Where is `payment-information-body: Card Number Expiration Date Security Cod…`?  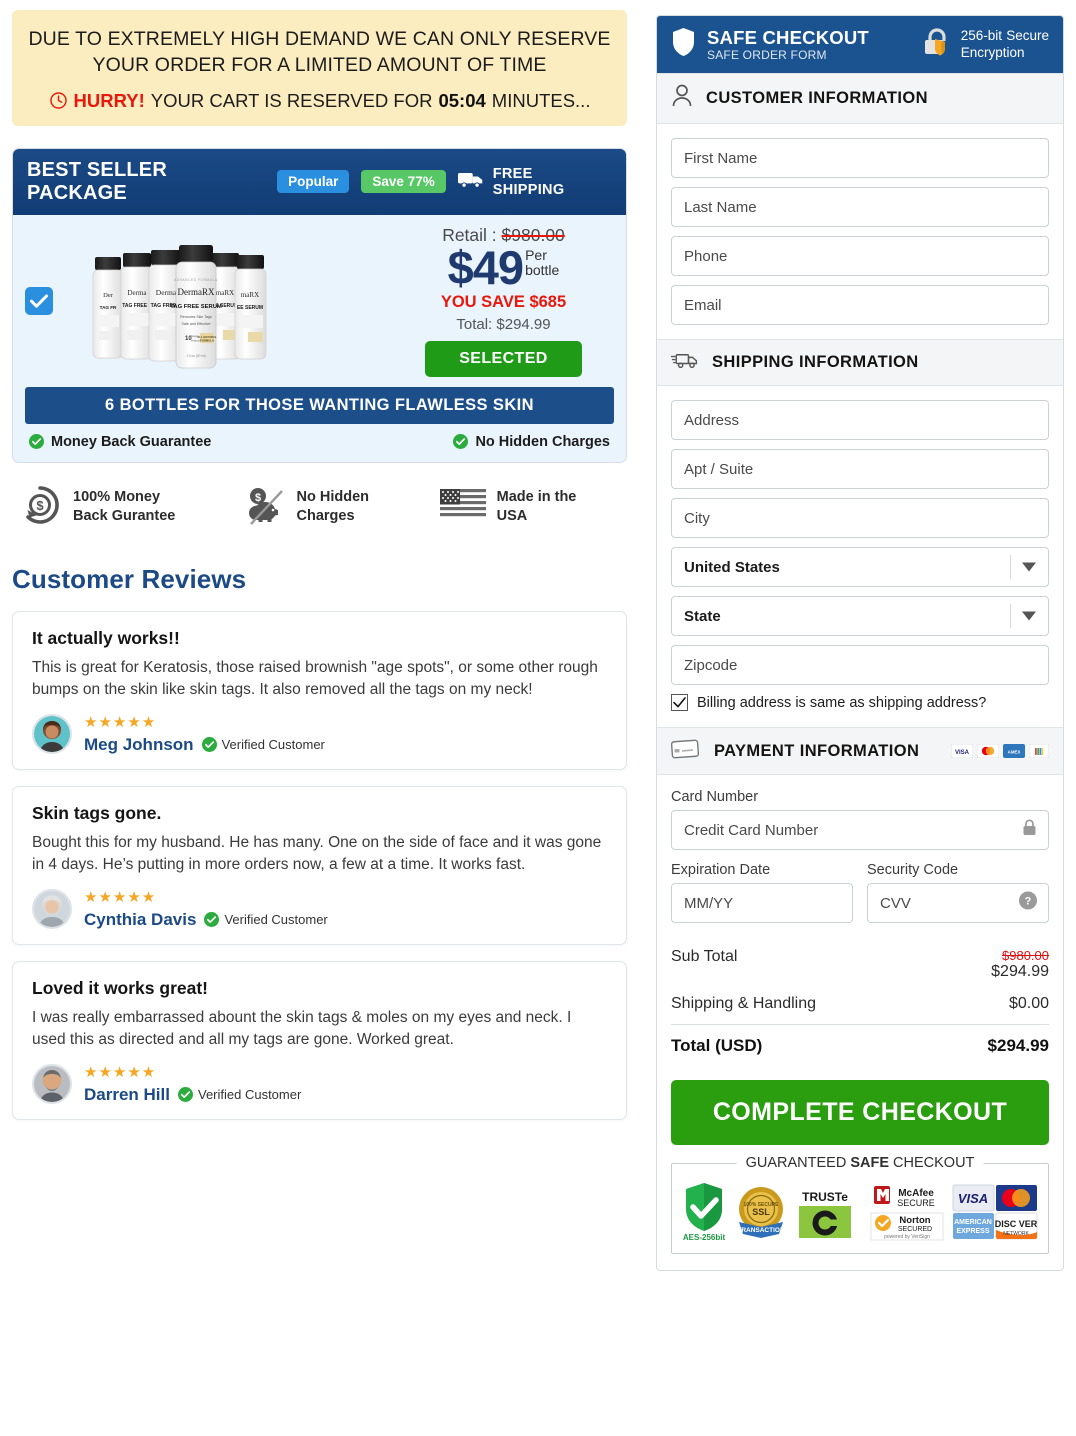 payment-information-body: Card Number Expiration Date Security Cod… is located at coordinates (860, 856).